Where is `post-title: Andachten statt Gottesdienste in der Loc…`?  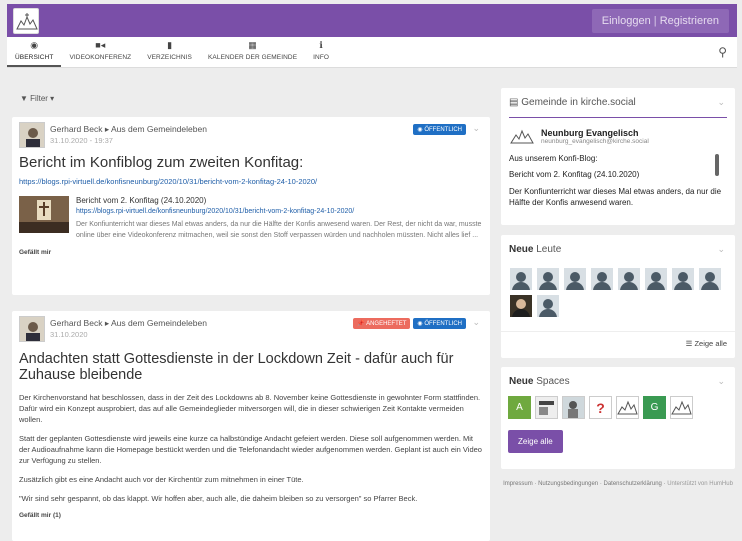 post-title: Andachten statt Gottesdienste in der Loc… is located at coordinates (236, 367).